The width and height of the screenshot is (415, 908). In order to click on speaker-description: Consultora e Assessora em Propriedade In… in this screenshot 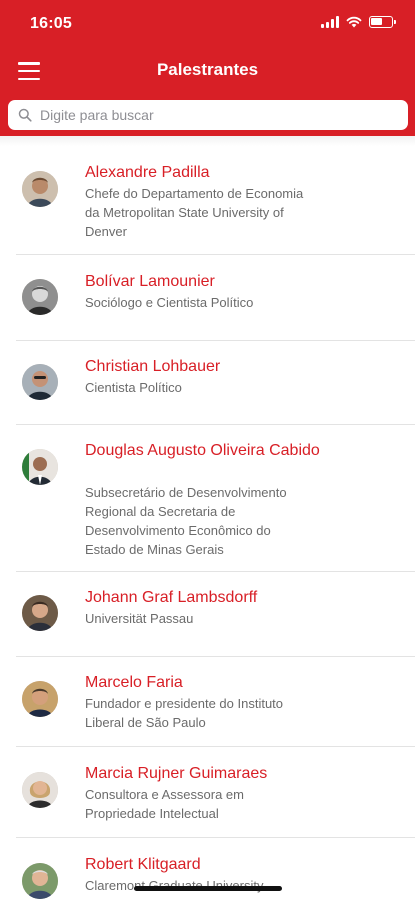, I will do `click(164, 804)`.